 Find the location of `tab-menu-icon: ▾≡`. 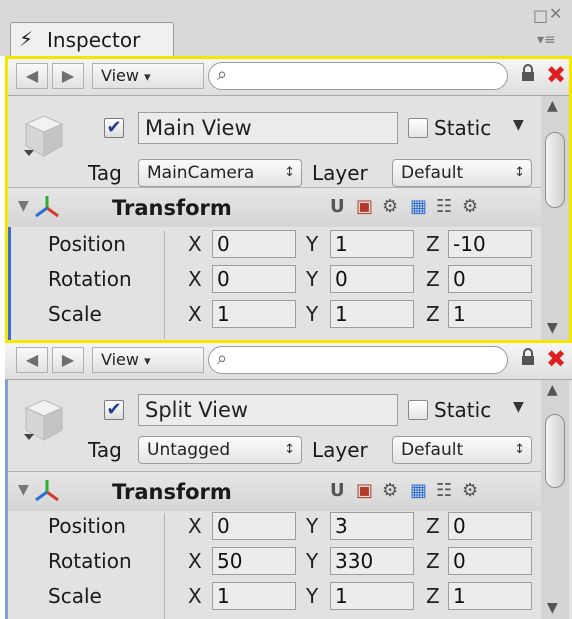

tab-menu-icon: ▾≡ is located at coordinates (546, 40).